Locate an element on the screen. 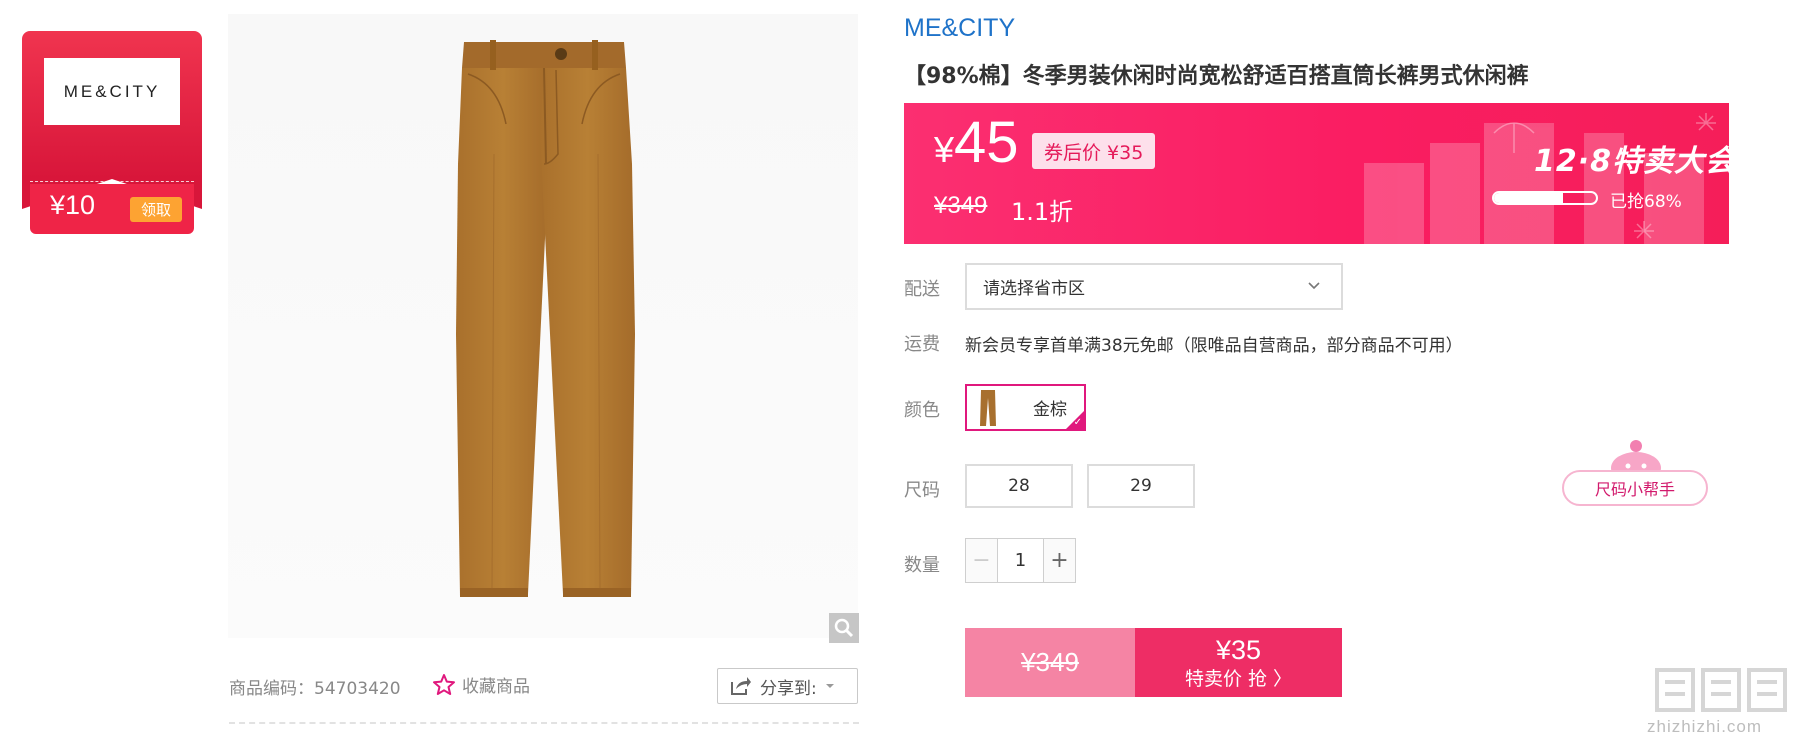 This screenshot has height=745, width=1796. share-icon is located at coordinates (741, 686).